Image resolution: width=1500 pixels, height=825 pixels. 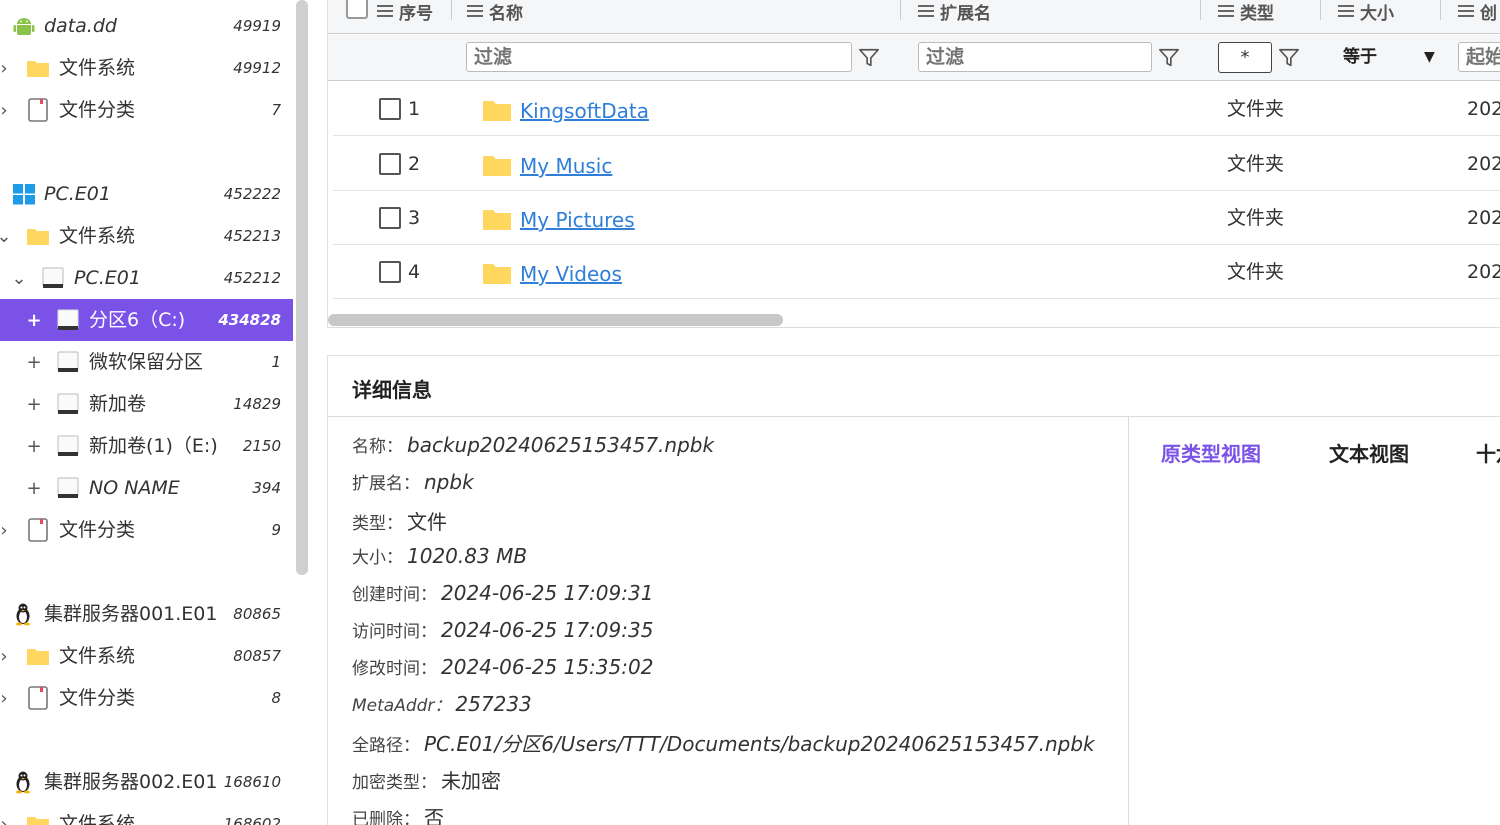 What do you see at coordinates (1479, 57) in the screenshot?
I see `created-filter-input` at bounding box center [1479, 57].